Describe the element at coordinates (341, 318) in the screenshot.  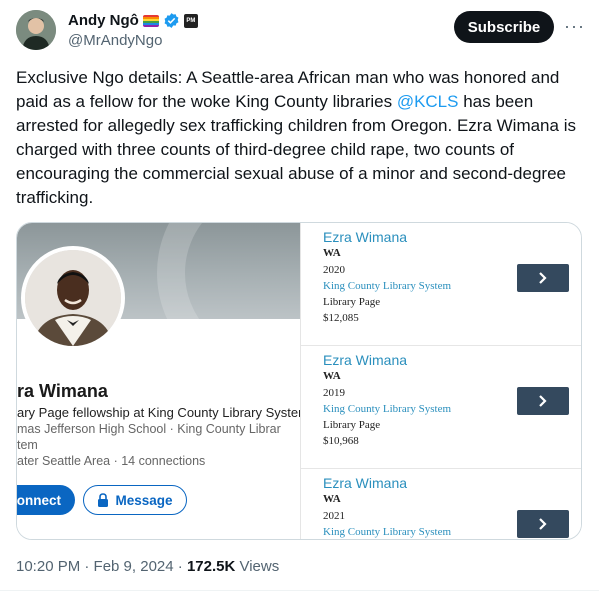
I see `record-amount: $12,085` at that location.